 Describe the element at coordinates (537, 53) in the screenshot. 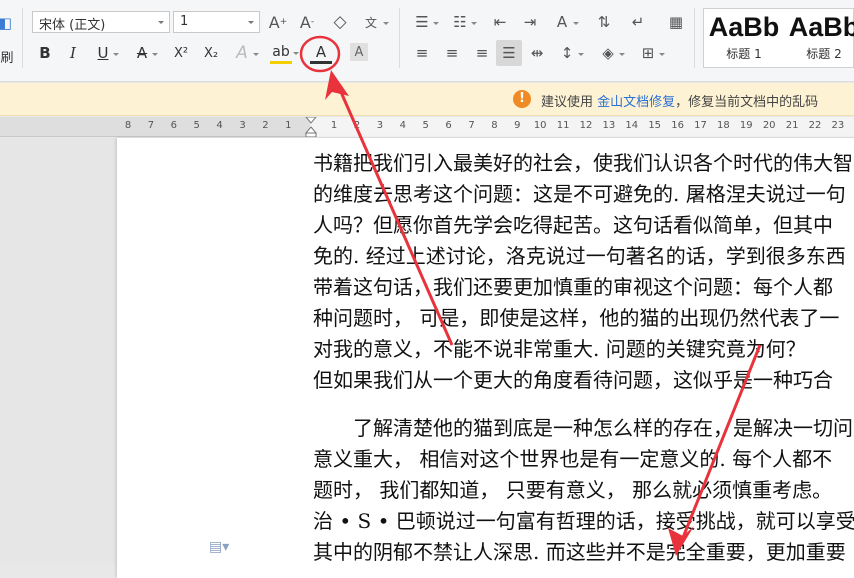

I see `distributed-align-icon: ⇹` at that location.